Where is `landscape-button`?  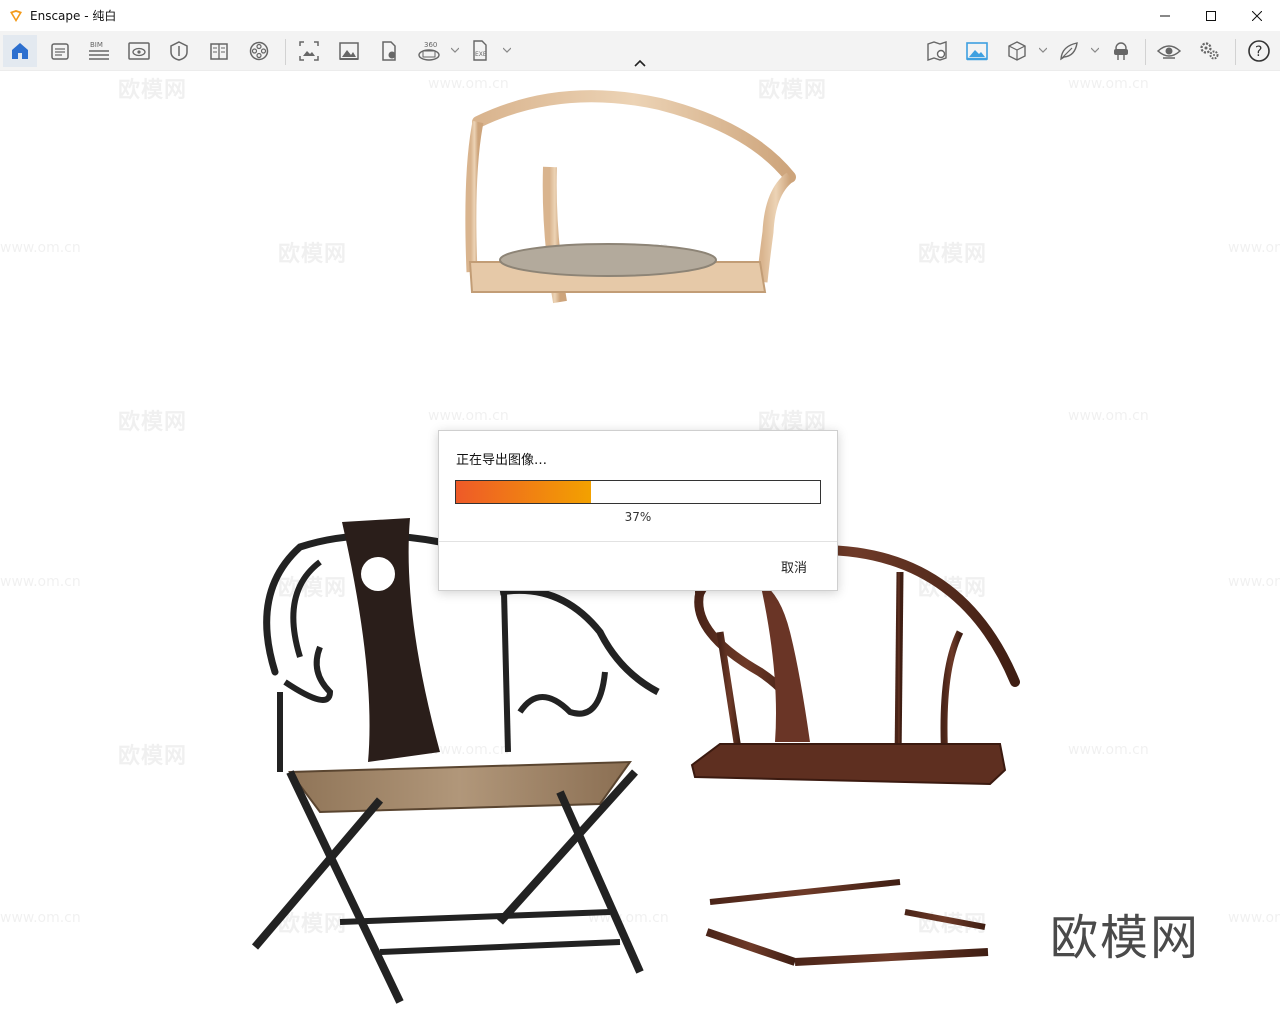 landscape-button is located at coordinates (977, 51).